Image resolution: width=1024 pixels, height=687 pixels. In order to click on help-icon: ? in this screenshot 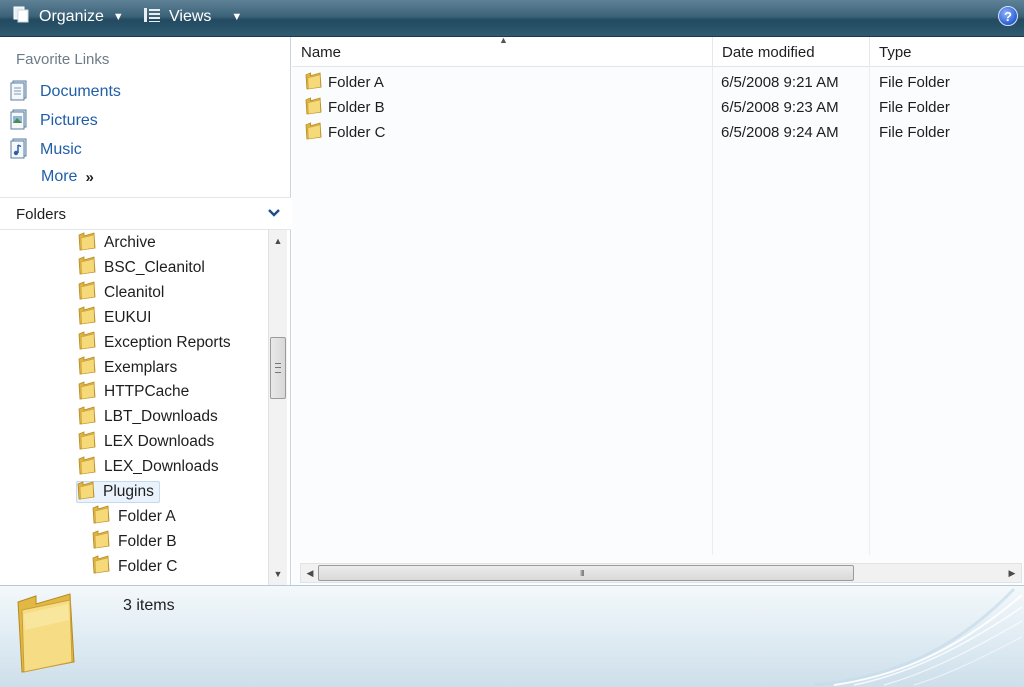, I will do `click(1008, 16)`.